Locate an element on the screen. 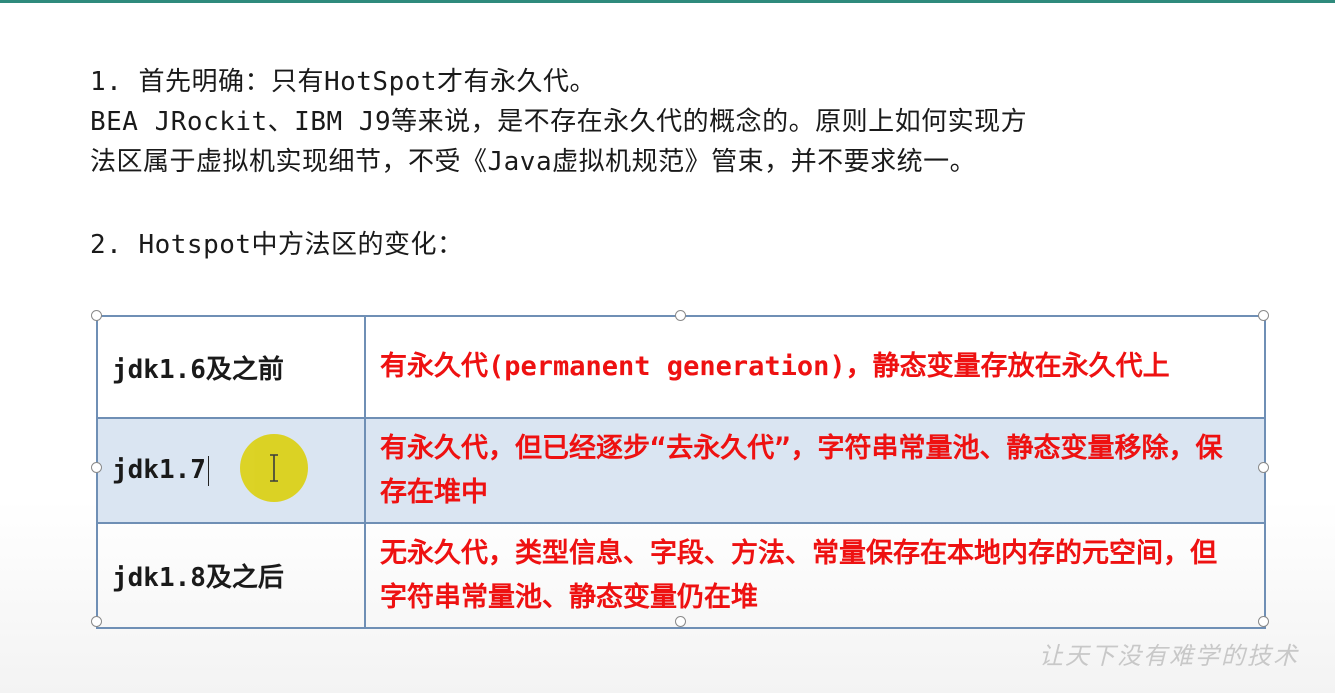 This screenshot has height=693, width=1335. description-text: 有永久代，但已经逐步“去永久代”，字符串常量池、静态变量移除，保存在堆中 is located at coordinates (801, 470).